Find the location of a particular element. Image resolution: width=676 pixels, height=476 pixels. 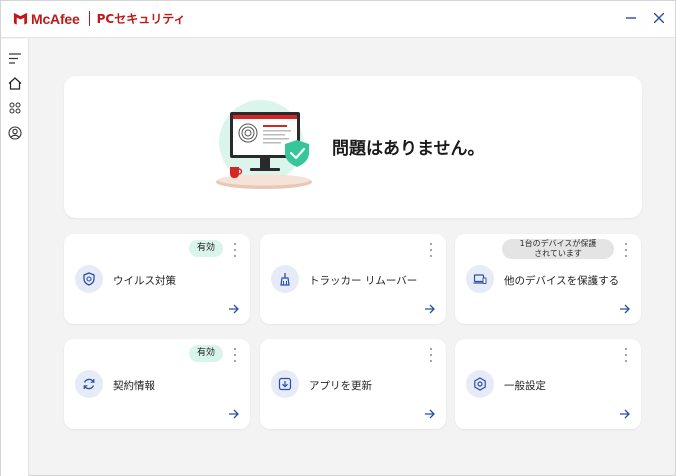

home-icon is located at coordinates (15, 83).